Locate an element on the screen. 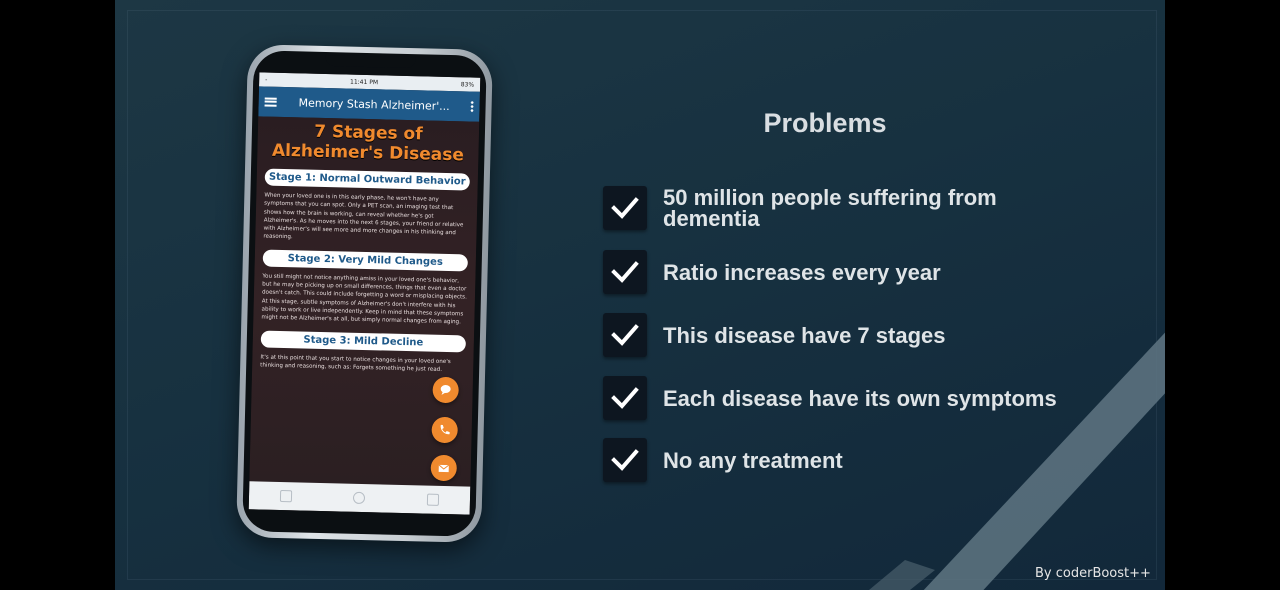  credit-watermark: By coderBoost++ is located at coordinates (1093, 573).